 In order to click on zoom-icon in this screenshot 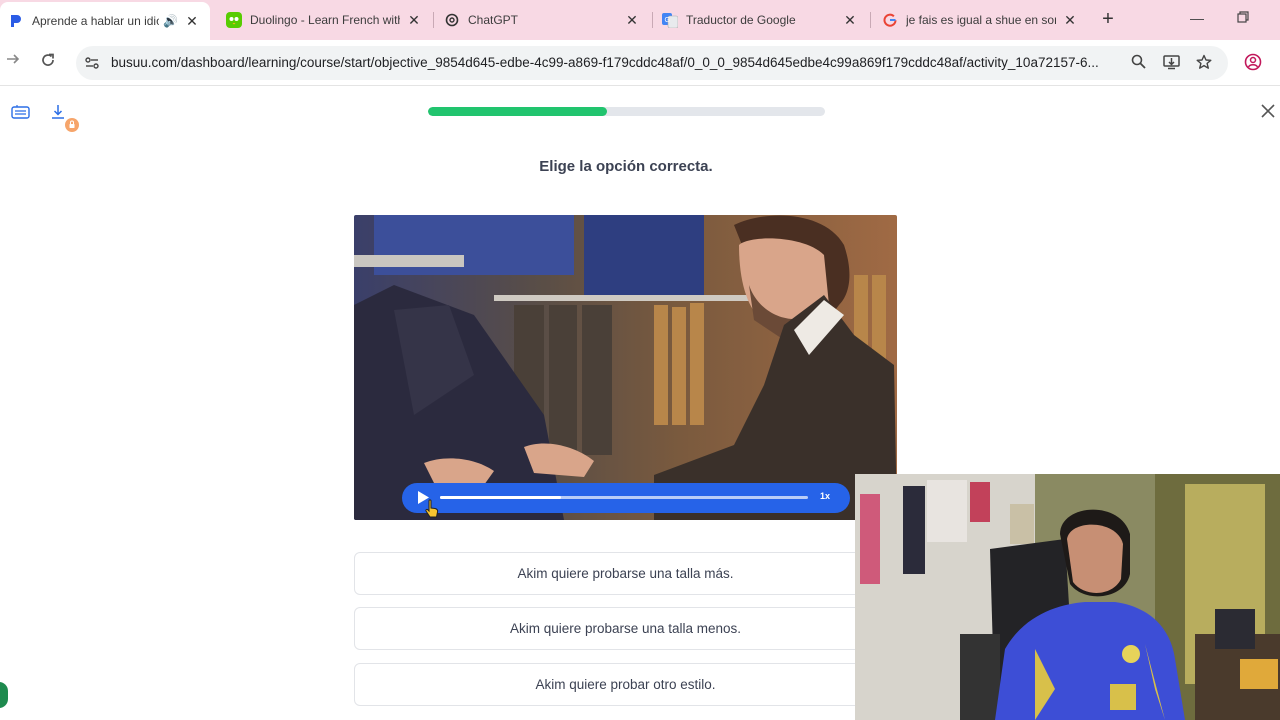, I will do `click(1138, 63)`.